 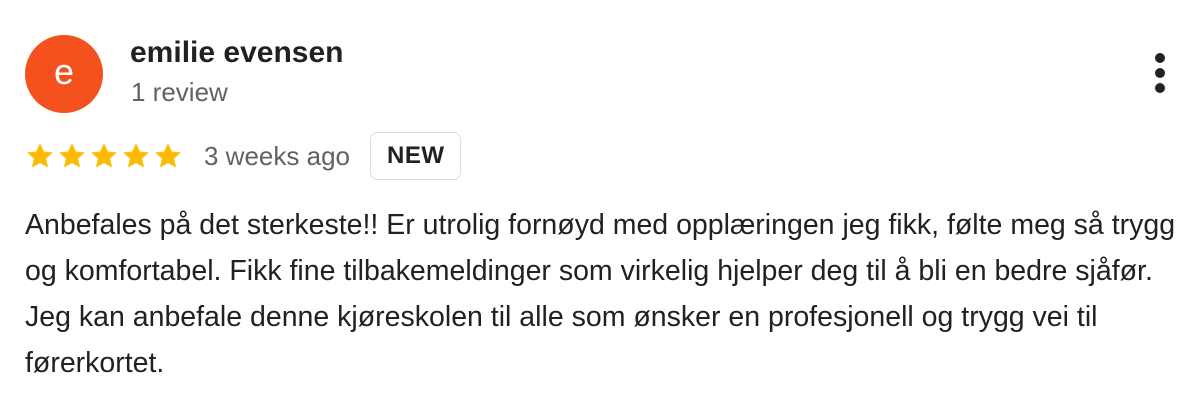 I want to click on more-options-button, so click(x=1160, y=73).